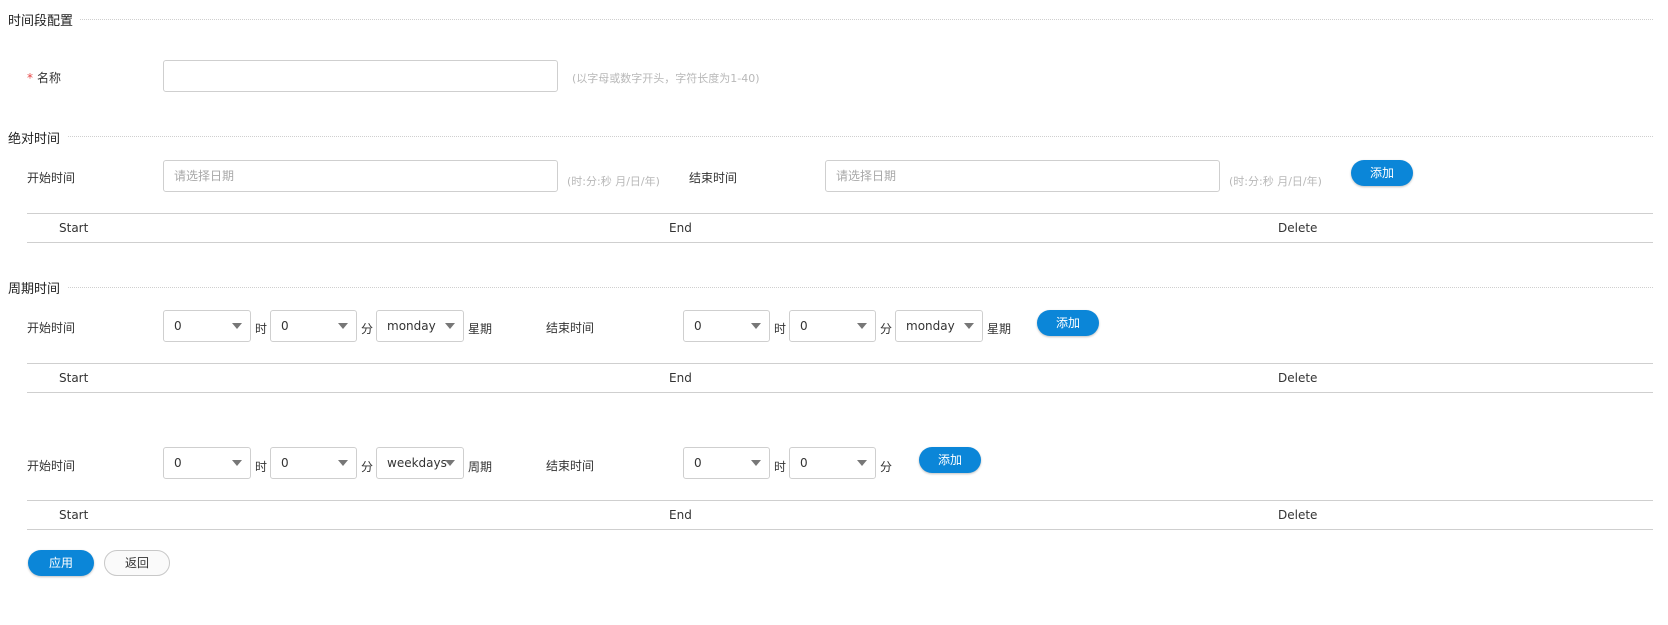 The image size is (1668, 625). Describe the element at coordinates (34, 289) in the screenshot. I see `periodic-time-title: 周期时间` at that location.